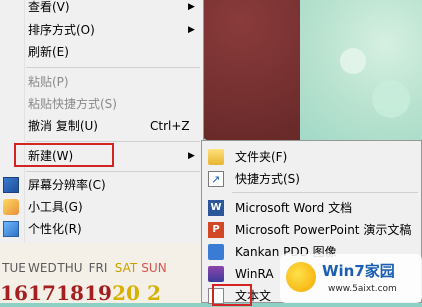  I want to click on menu-item-paste-shortcut: 粘贴快捷方式(S), so click(101, 104).